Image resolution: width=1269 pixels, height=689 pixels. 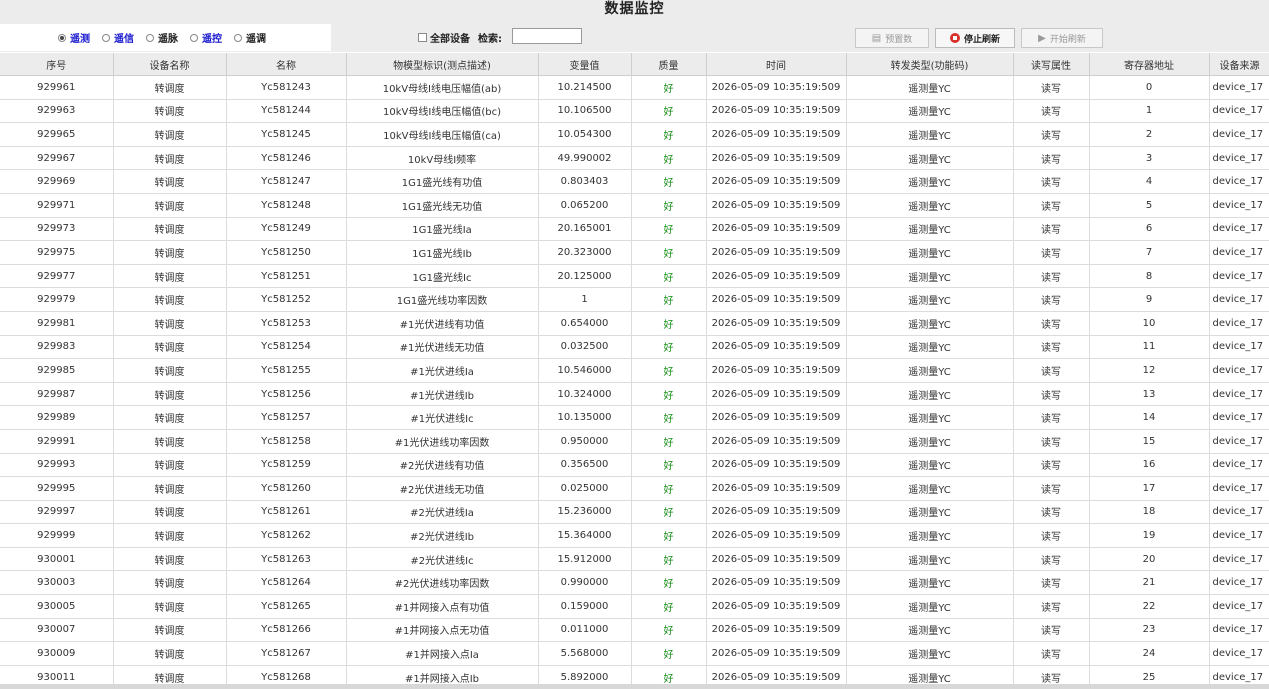 What do you see at coordinates (124, 39) in the screenshot?
I see `radio-label: 遥信` at bounding box center [124, 39].